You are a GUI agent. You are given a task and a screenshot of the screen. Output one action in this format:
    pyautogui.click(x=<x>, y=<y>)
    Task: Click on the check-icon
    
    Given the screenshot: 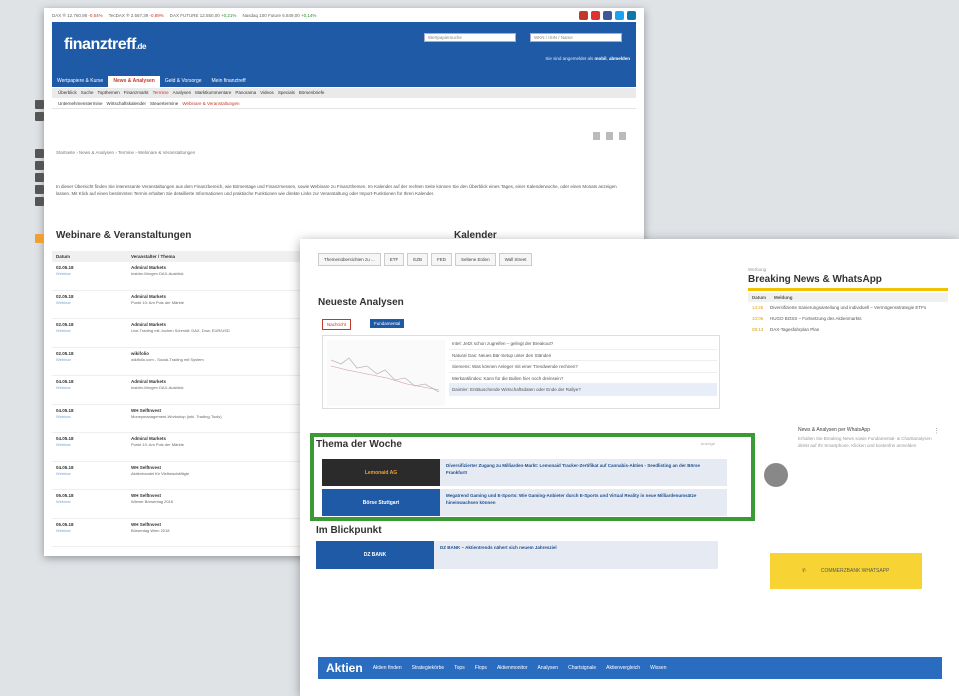 What is the action you would take?
    pyautogui.click(x=39, y=165)
    